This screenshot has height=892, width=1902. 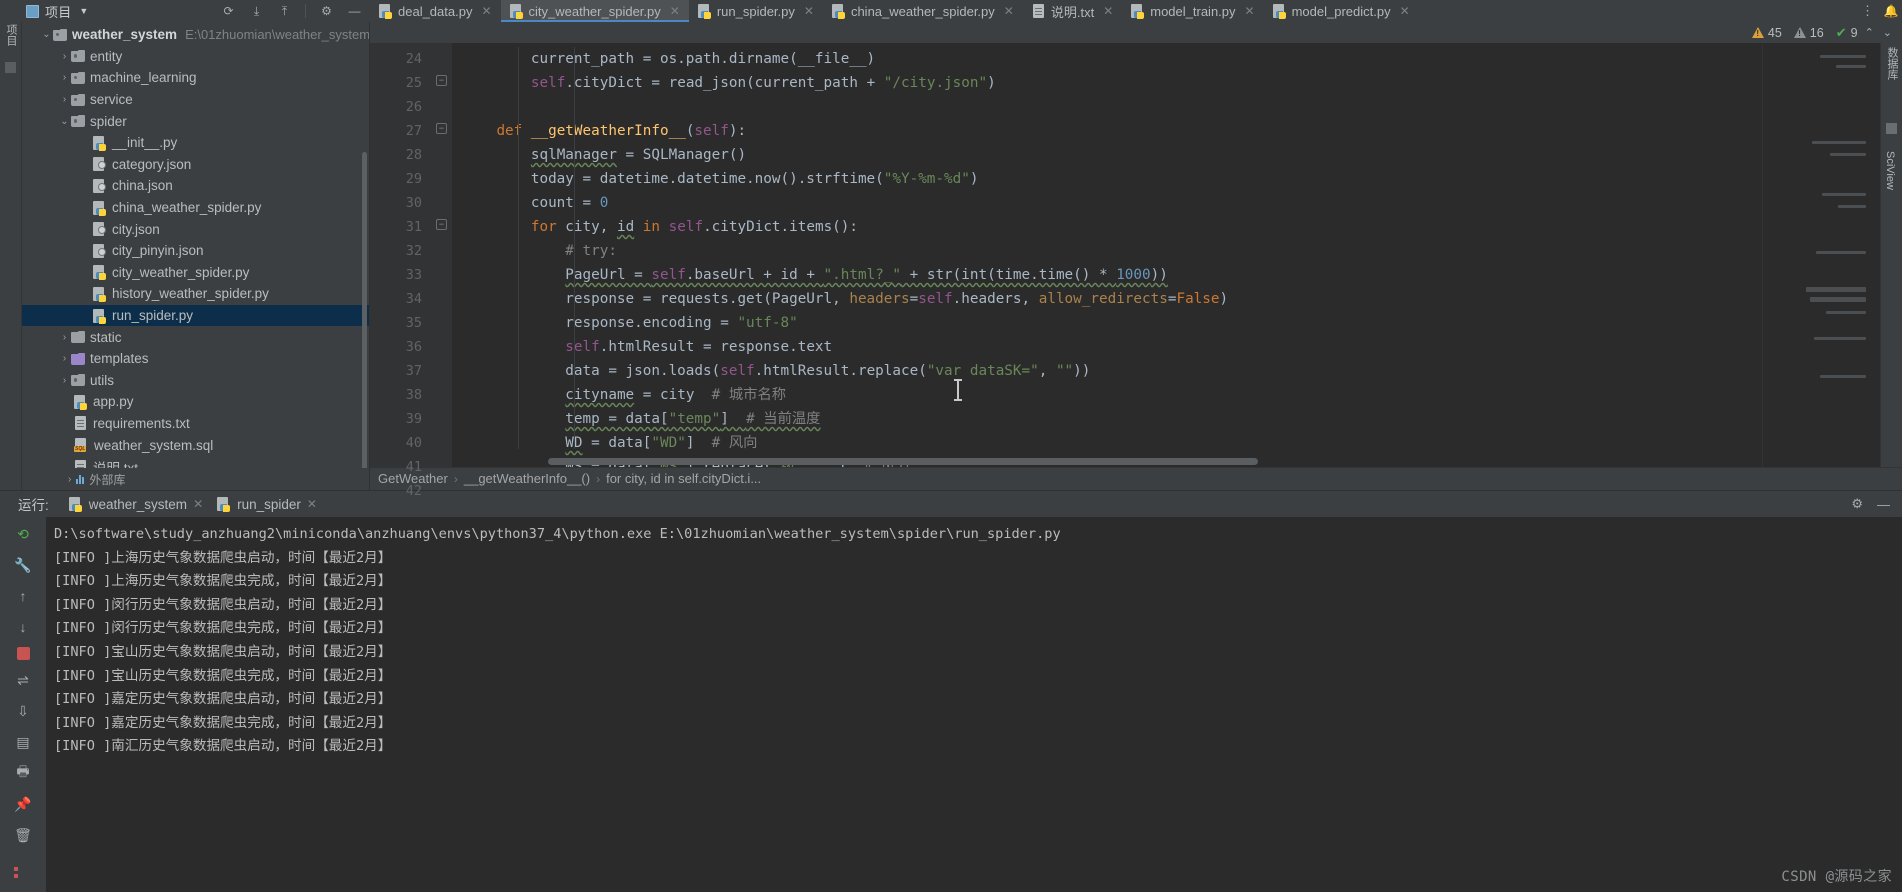 What do you see at coordinates (195, 337) in the screenshot?
I see `tree-row-static: › static` at bounding box center [195, 337].